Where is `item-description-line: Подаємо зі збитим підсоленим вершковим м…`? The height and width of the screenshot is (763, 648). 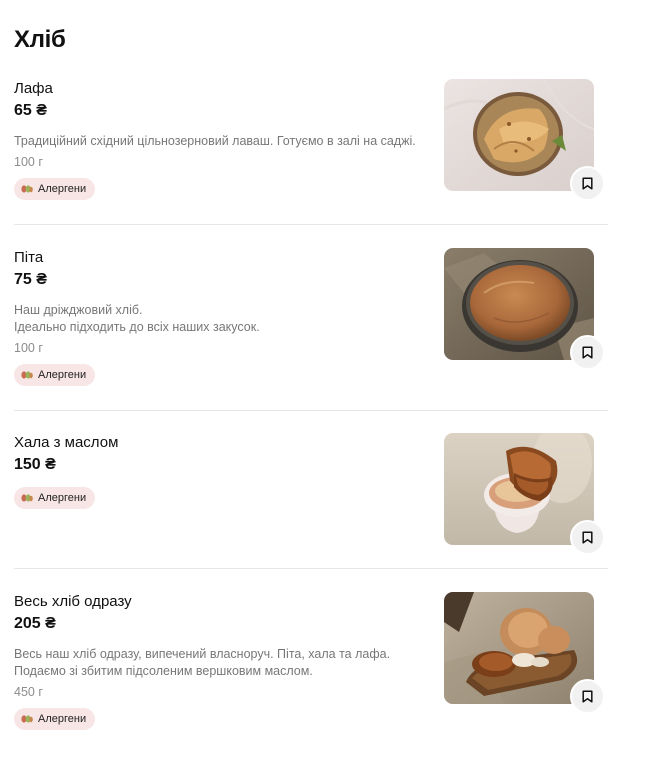
item-description-line: Подаємо зі збитим підсоленим вершковим м… is located at coordinates (163, 671).